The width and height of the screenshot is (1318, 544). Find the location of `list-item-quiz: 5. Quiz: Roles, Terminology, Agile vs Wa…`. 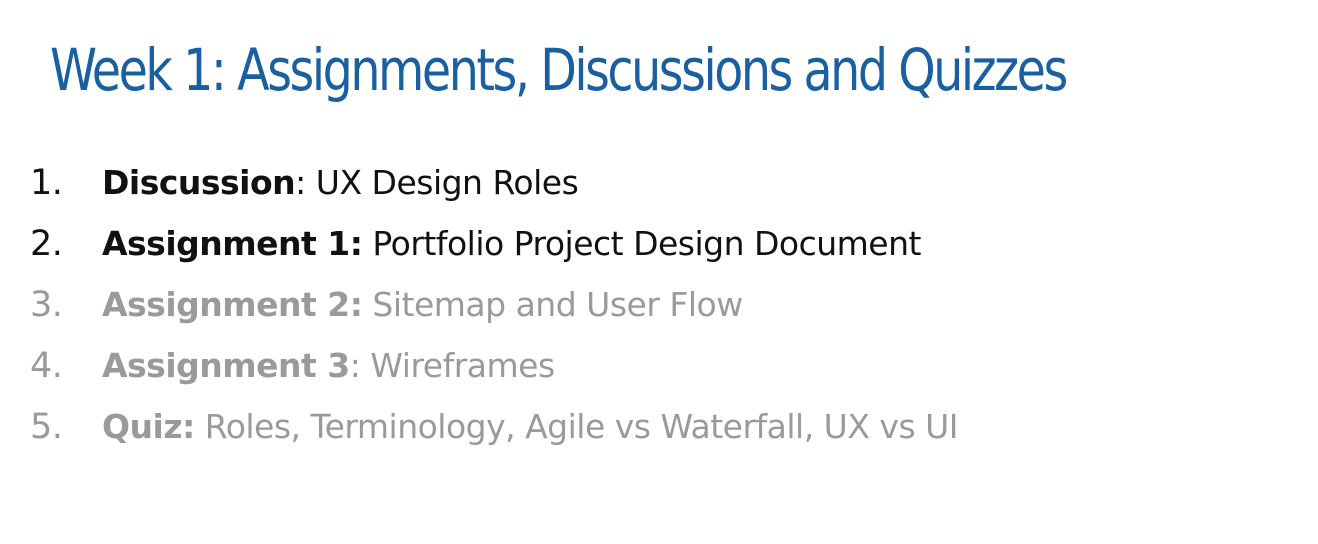

list-item-quiz: 5. Quiz: Roles, Terminology, Agile vs Wa… is located at coordinates (494, 426).